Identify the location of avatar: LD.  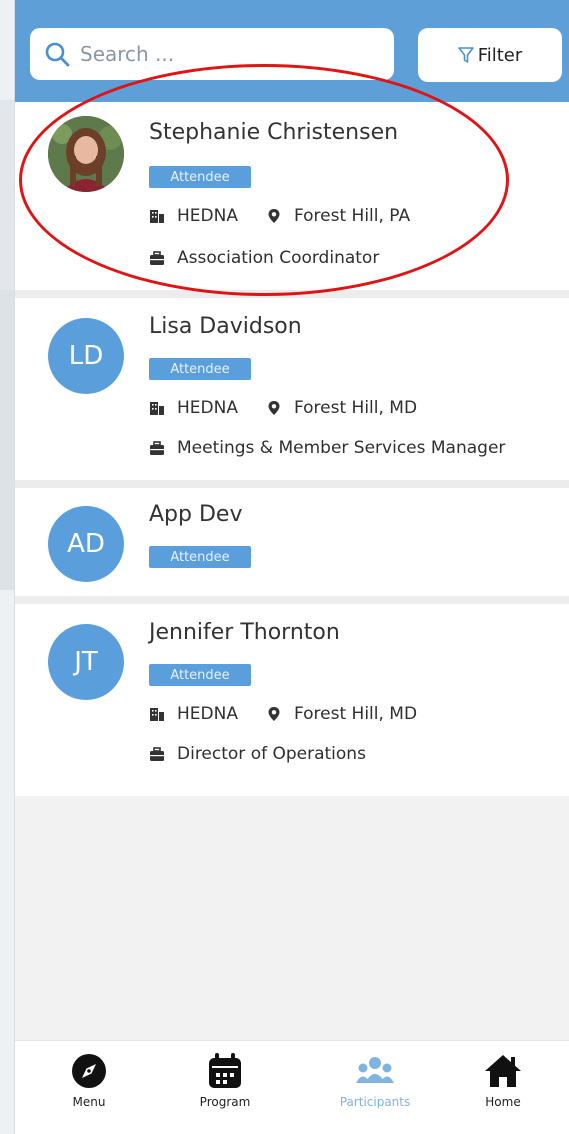
(86, 356).